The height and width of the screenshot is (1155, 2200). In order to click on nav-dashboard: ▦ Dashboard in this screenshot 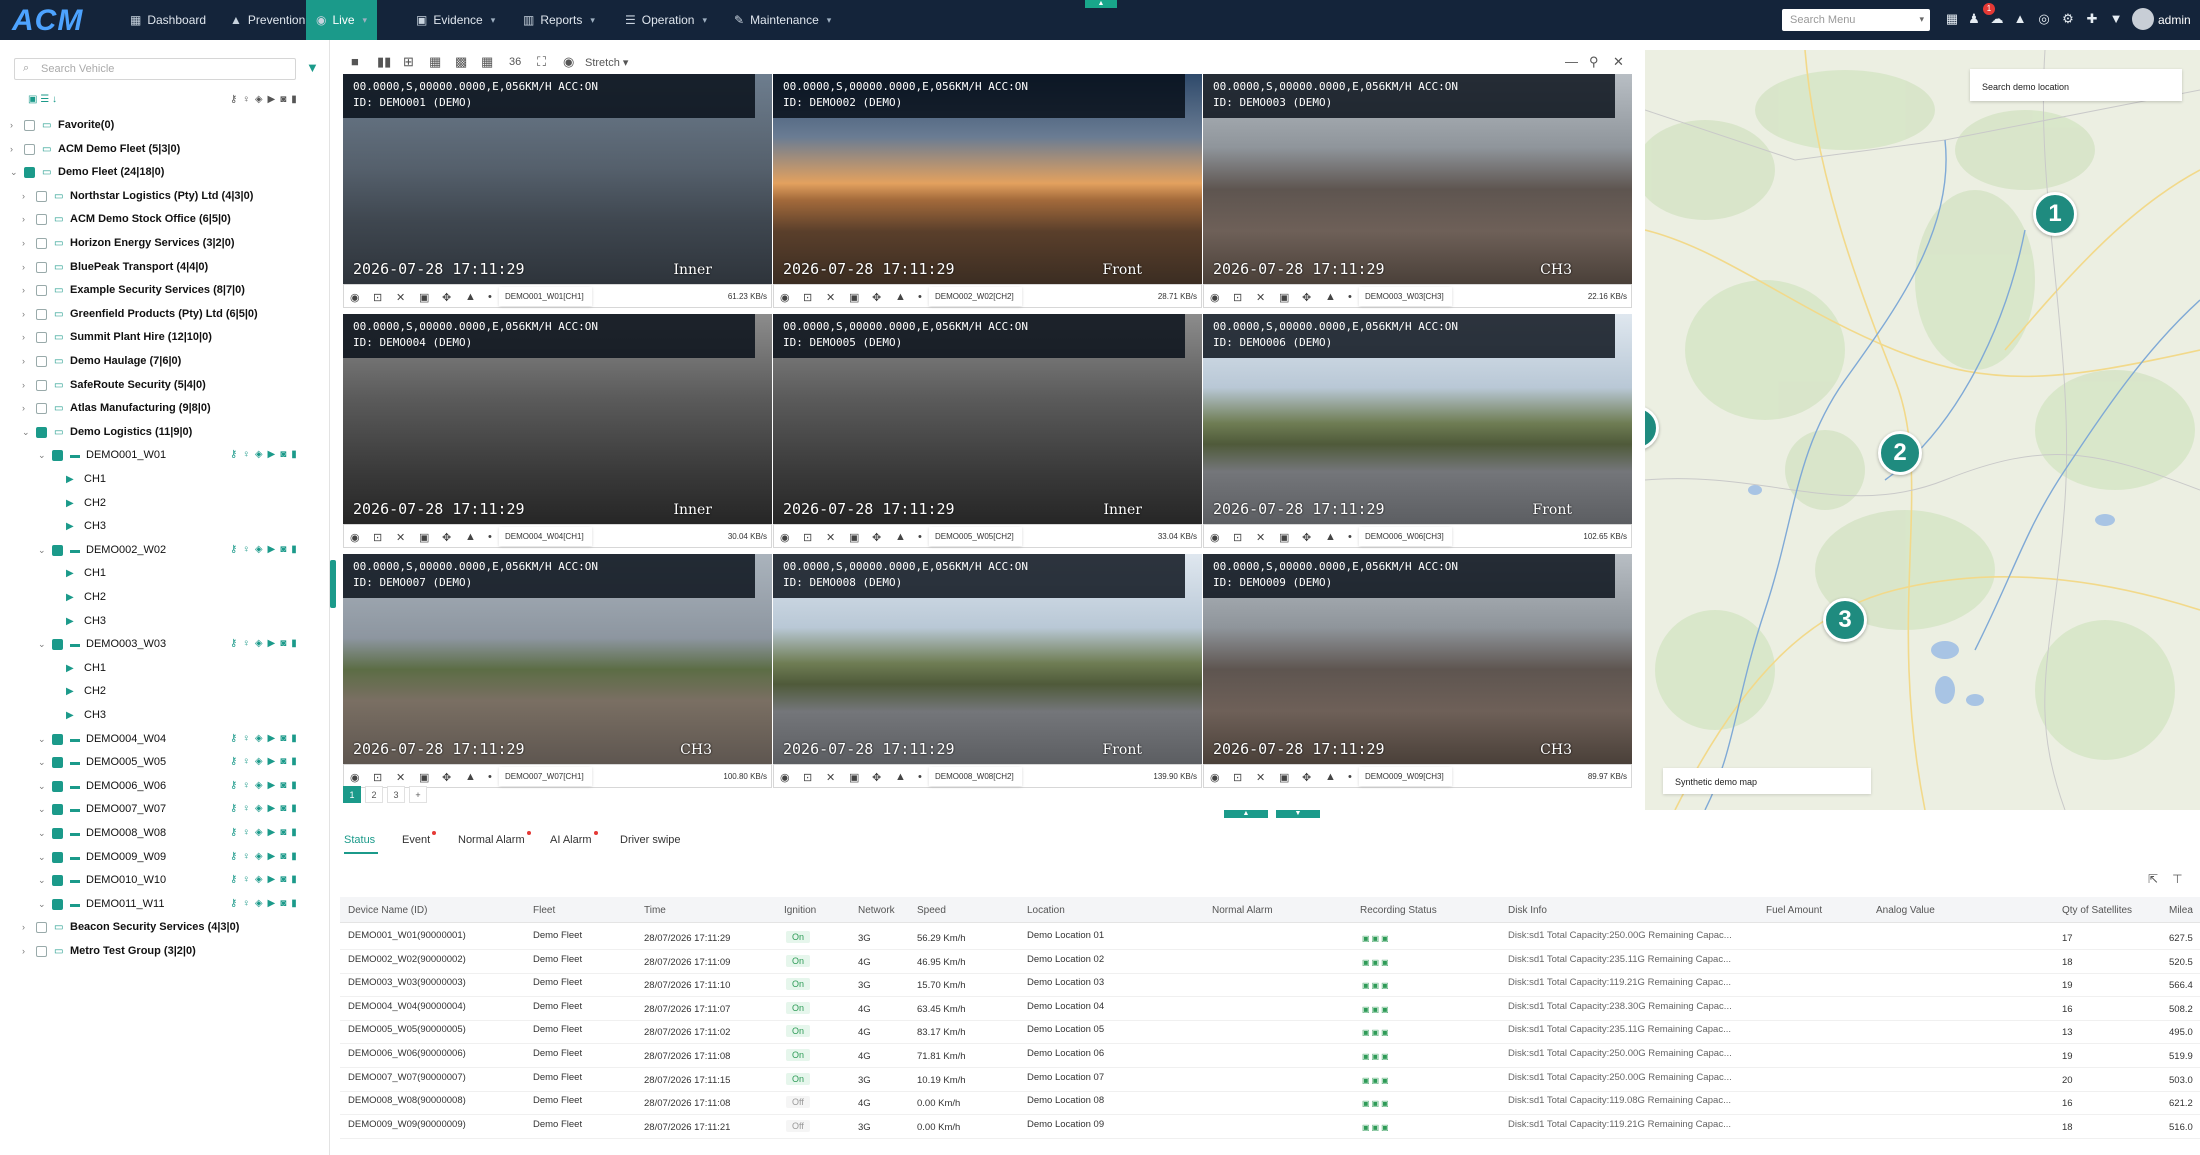, I will do `click(168, 20)`.